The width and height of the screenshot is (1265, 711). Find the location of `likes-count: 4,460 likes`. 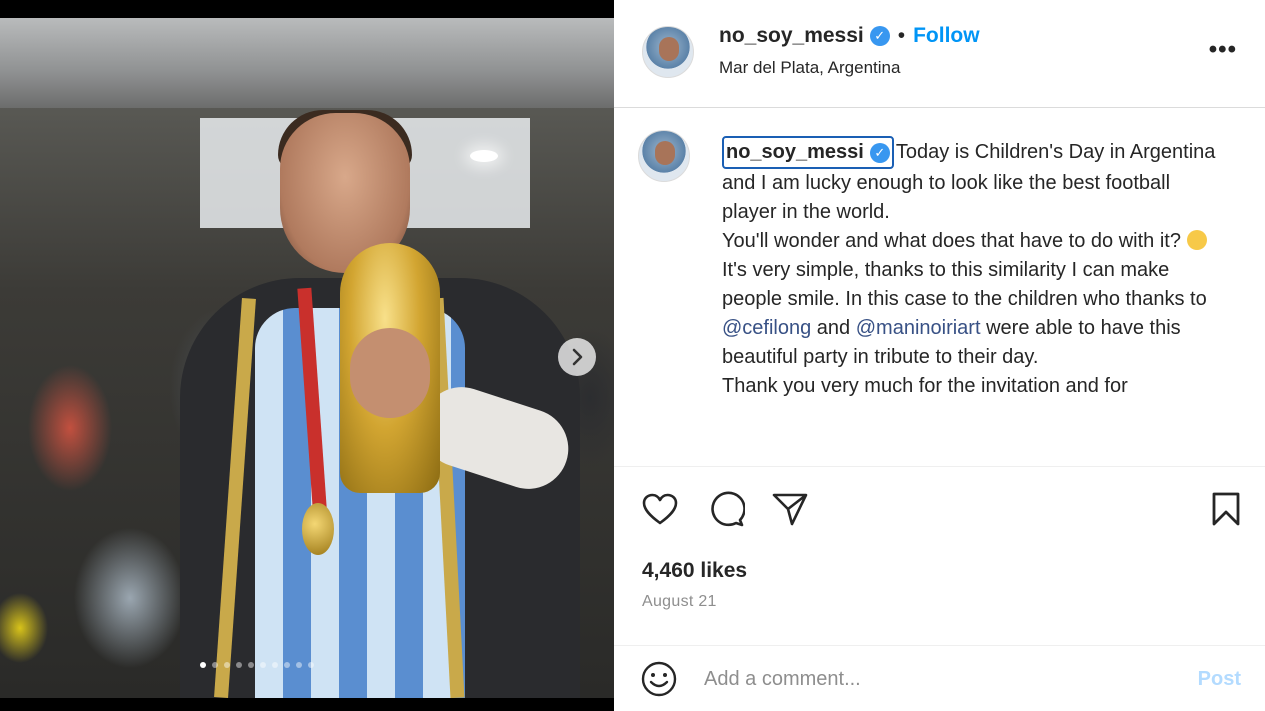

likes-count: 4,460 likes is located at coordinates (694, 571).